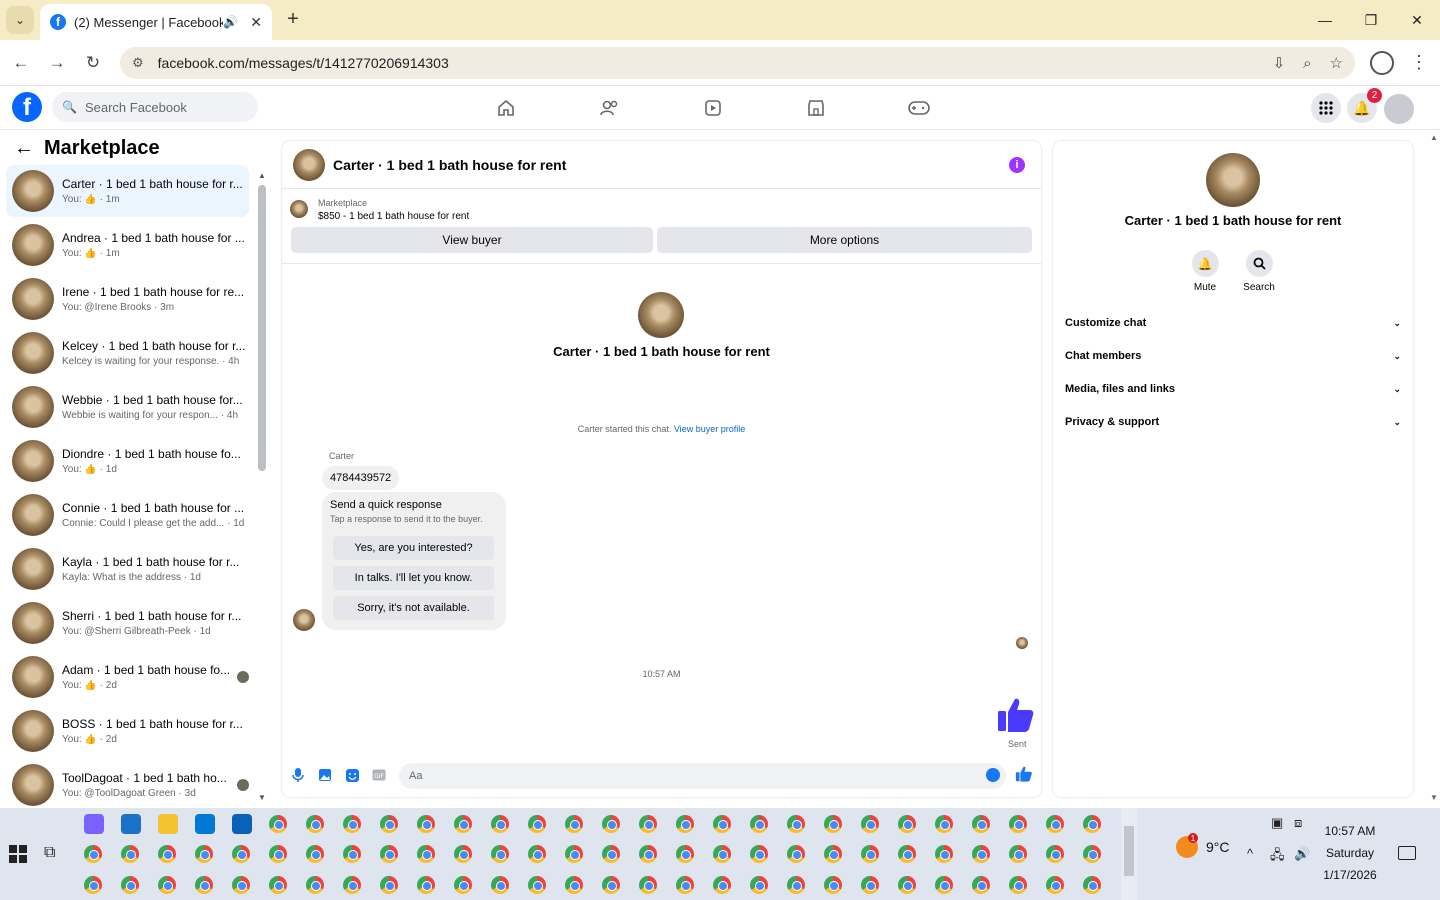 The width and height of the screenshot is (1440, 900). I want to click on microphone-icon, so click(298, 775).